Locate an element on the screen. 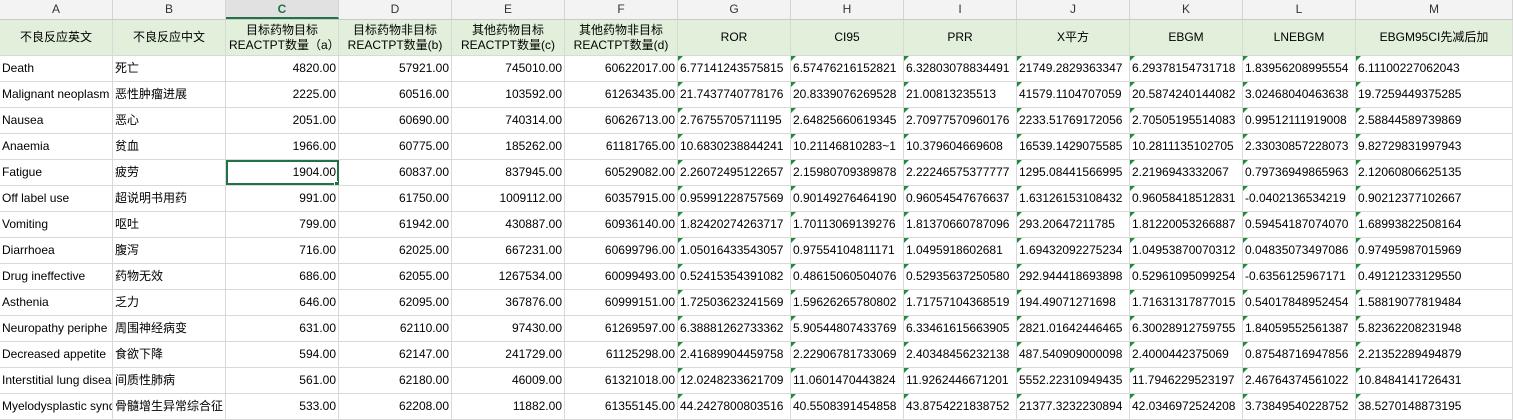 The height and width of the screenshot is (420, 1513). table-cell: 2225.00 is located at coordinates (282, 94).